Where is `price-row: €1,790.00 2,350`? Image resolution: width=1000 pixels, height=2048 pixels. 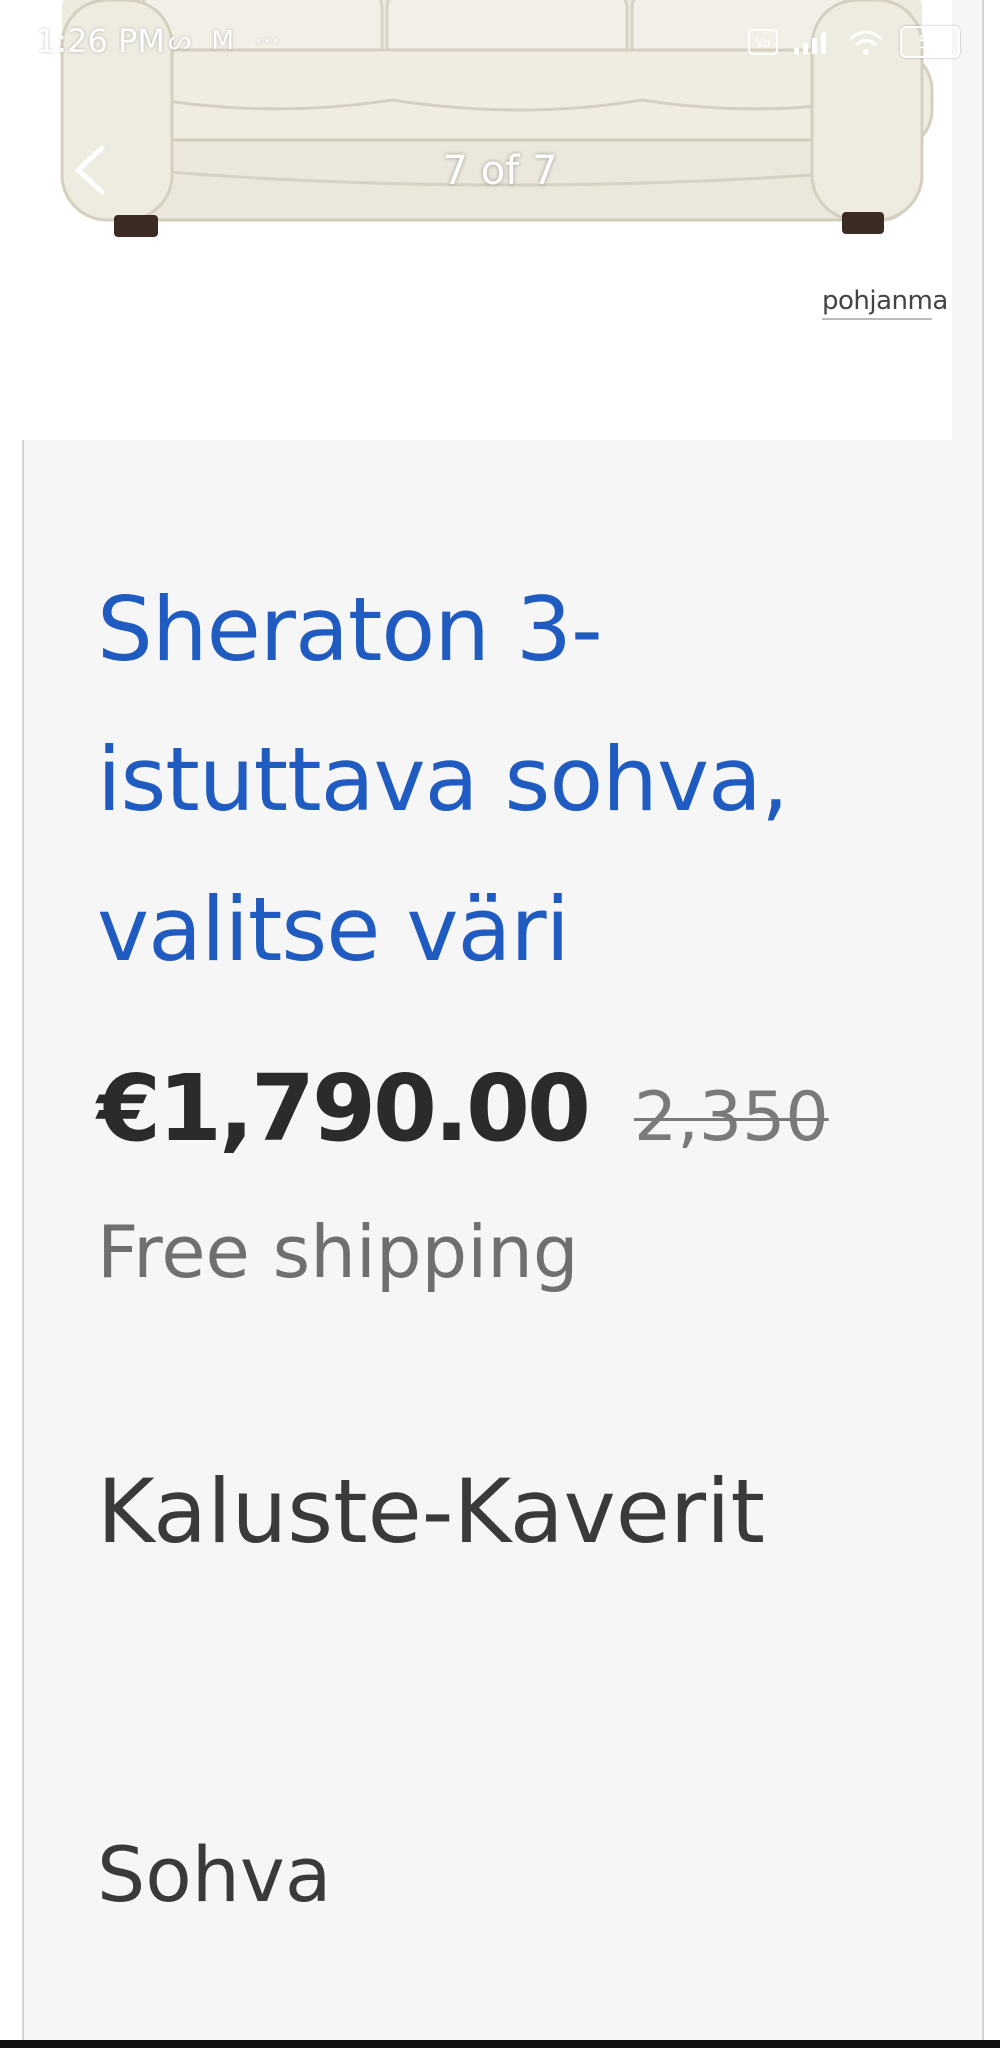 price-row: €1,790.00 2,350 is located at coordinates (463, 1108).